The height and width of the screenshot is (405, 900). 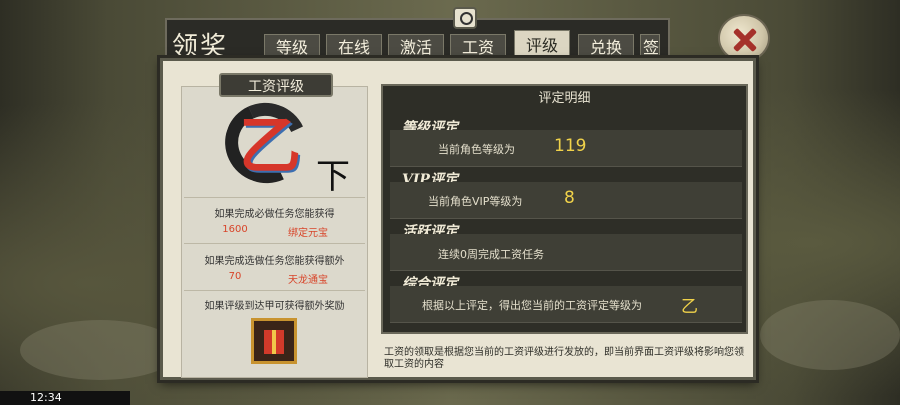 What do you see at coordinates (274, 341) in the screenshot?
I see `gift-box-icon` at bounding box center [274, 341].